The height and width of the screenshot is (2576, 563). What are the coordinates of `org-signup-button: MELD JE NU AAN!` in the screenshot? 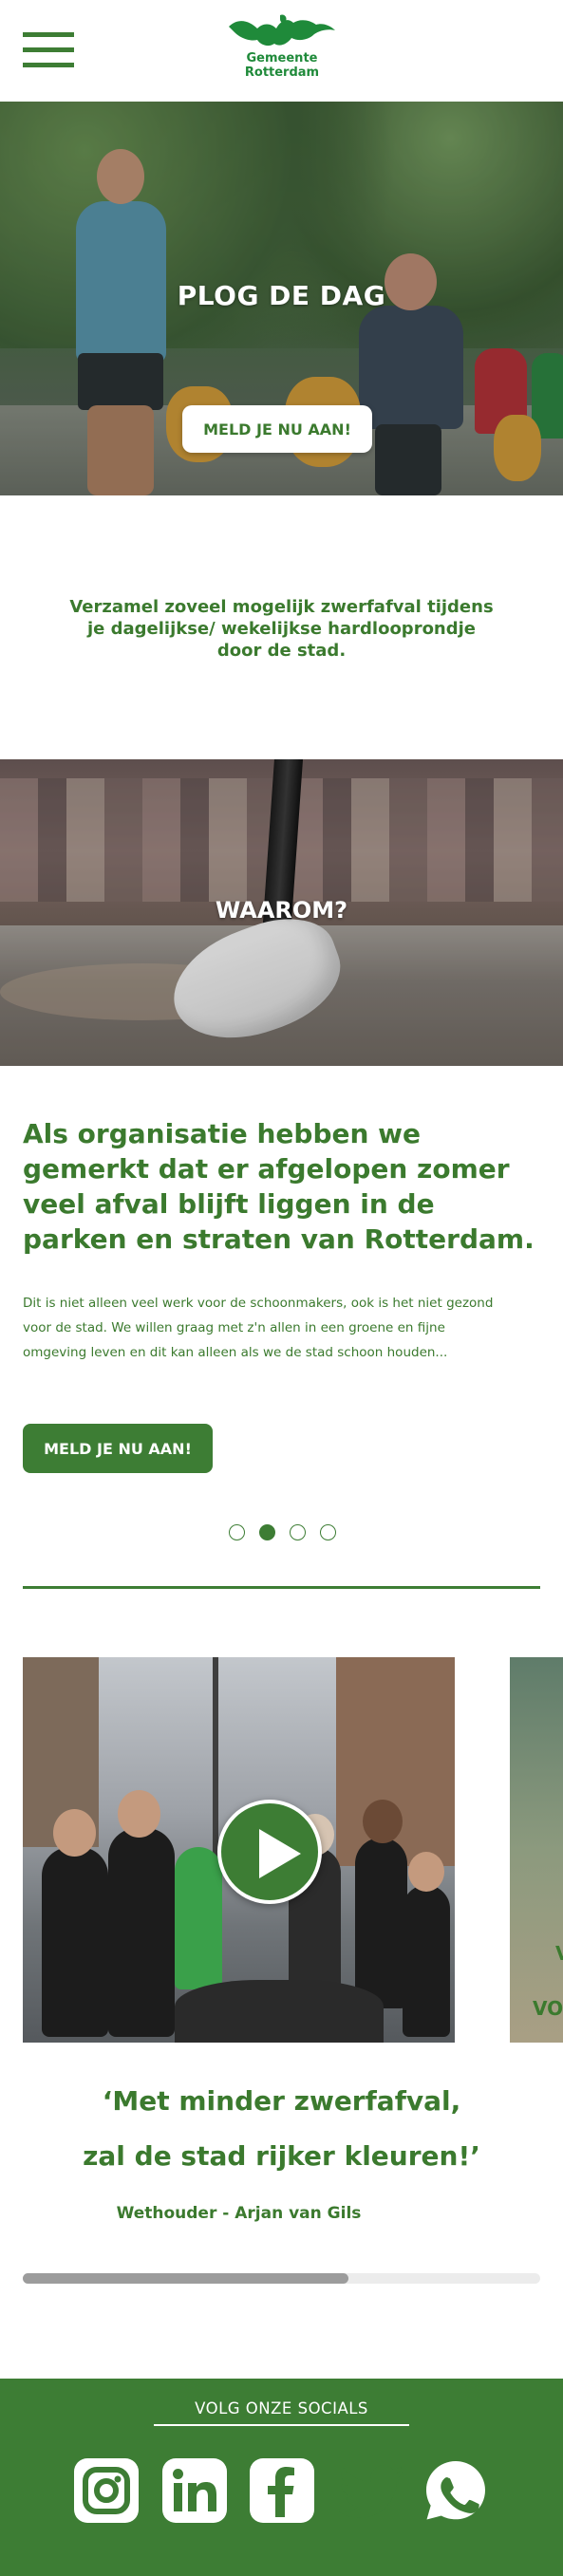 It's located at (118, 1448).